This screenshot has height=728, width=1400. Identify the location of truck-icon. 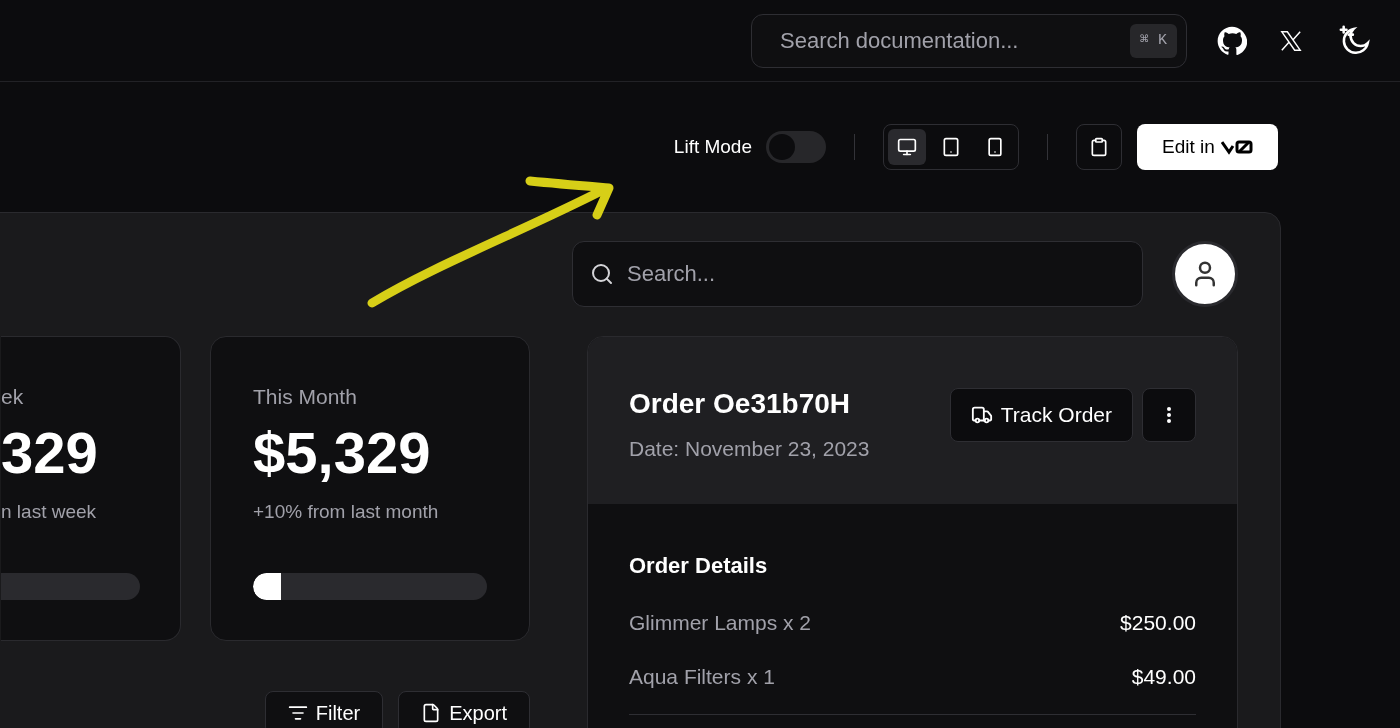
(981, 415).